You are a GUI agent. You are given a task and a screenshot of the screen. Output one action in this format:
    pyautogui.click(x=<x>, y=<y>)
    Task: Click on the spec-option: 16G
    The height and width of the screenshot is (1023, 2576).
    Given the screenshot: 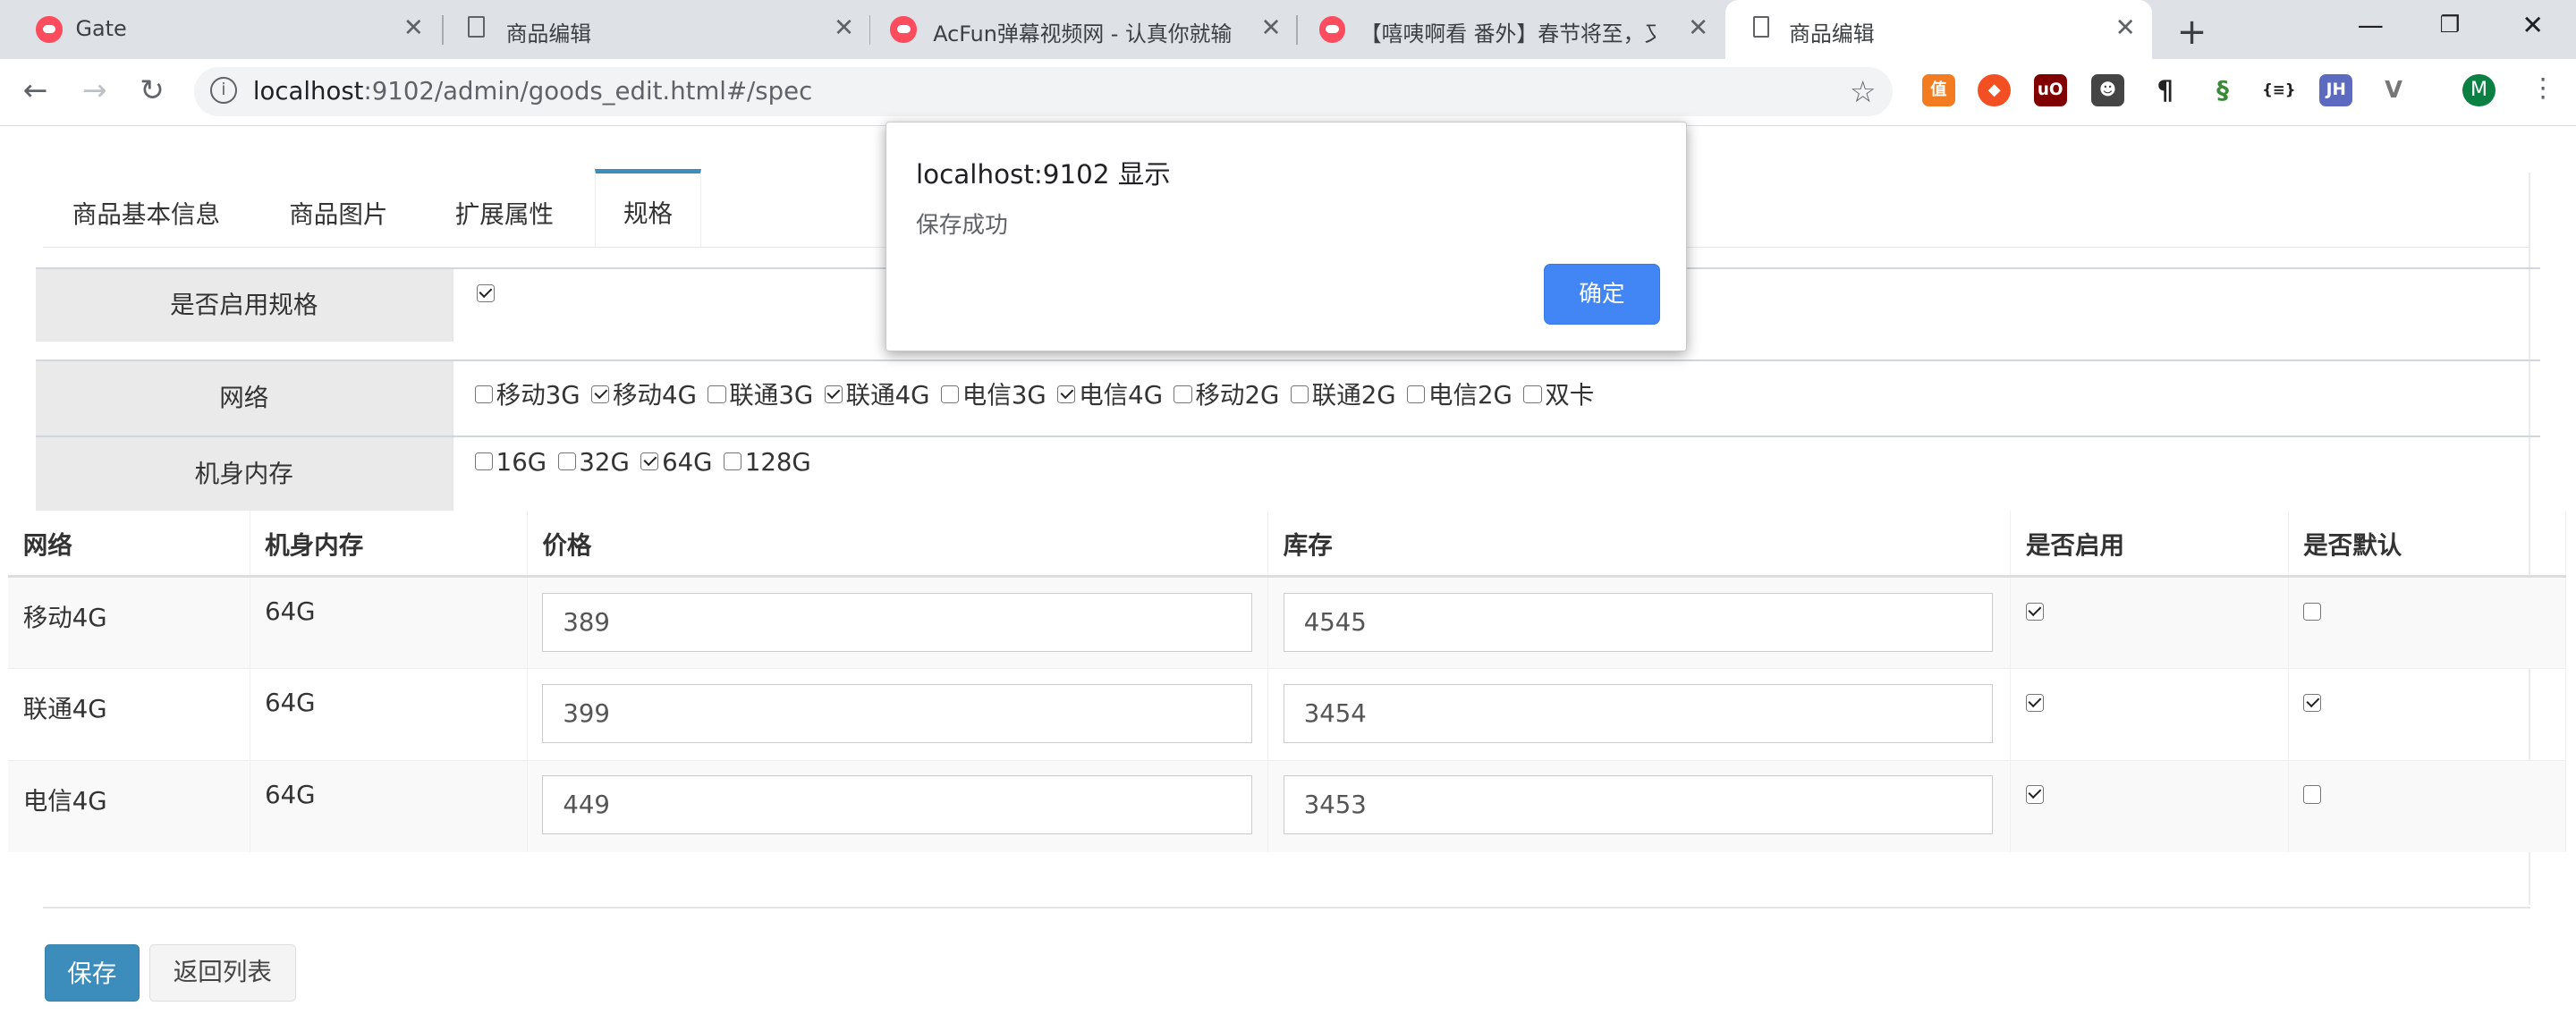 What is the action you would take?
    pyautogui.click(x=510, y=462)
    